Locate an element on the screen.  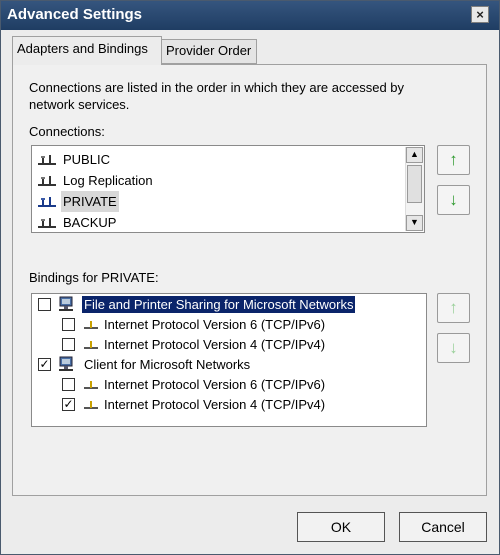
binding-item: ✓ Internet Protocol Version 4 (TCP/IPv4) is located at coordinates (229, 404).